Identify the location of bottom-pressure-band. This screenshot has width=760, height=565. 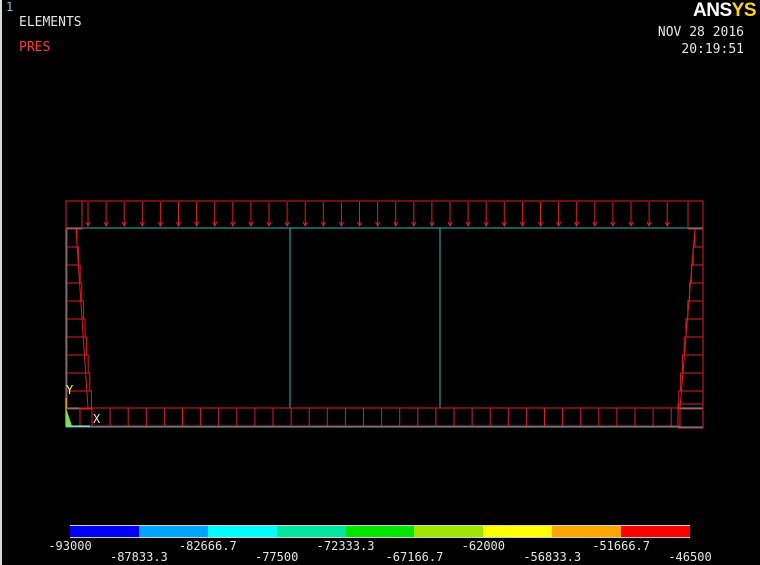
(380, 417).